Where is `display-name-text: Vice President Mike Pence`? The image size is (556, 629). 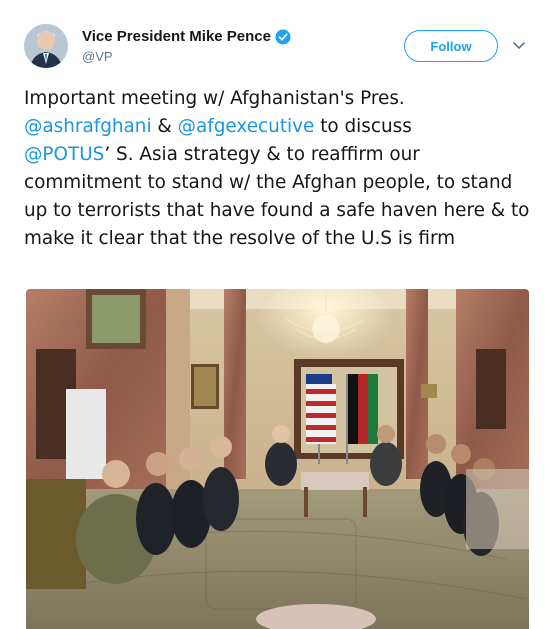
display-name-text: Vice President Mike Pence is located at coordinates (176, 36).